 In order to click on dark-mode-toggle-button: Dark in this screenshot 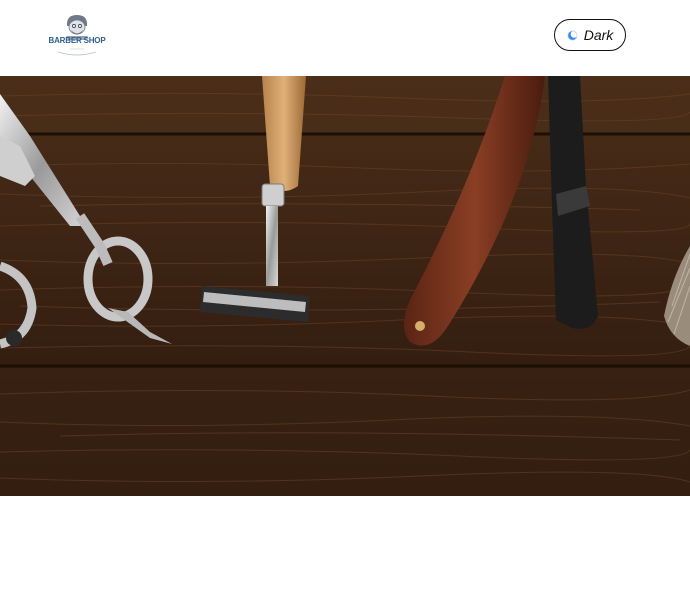, I will do `click(590, 35)`.